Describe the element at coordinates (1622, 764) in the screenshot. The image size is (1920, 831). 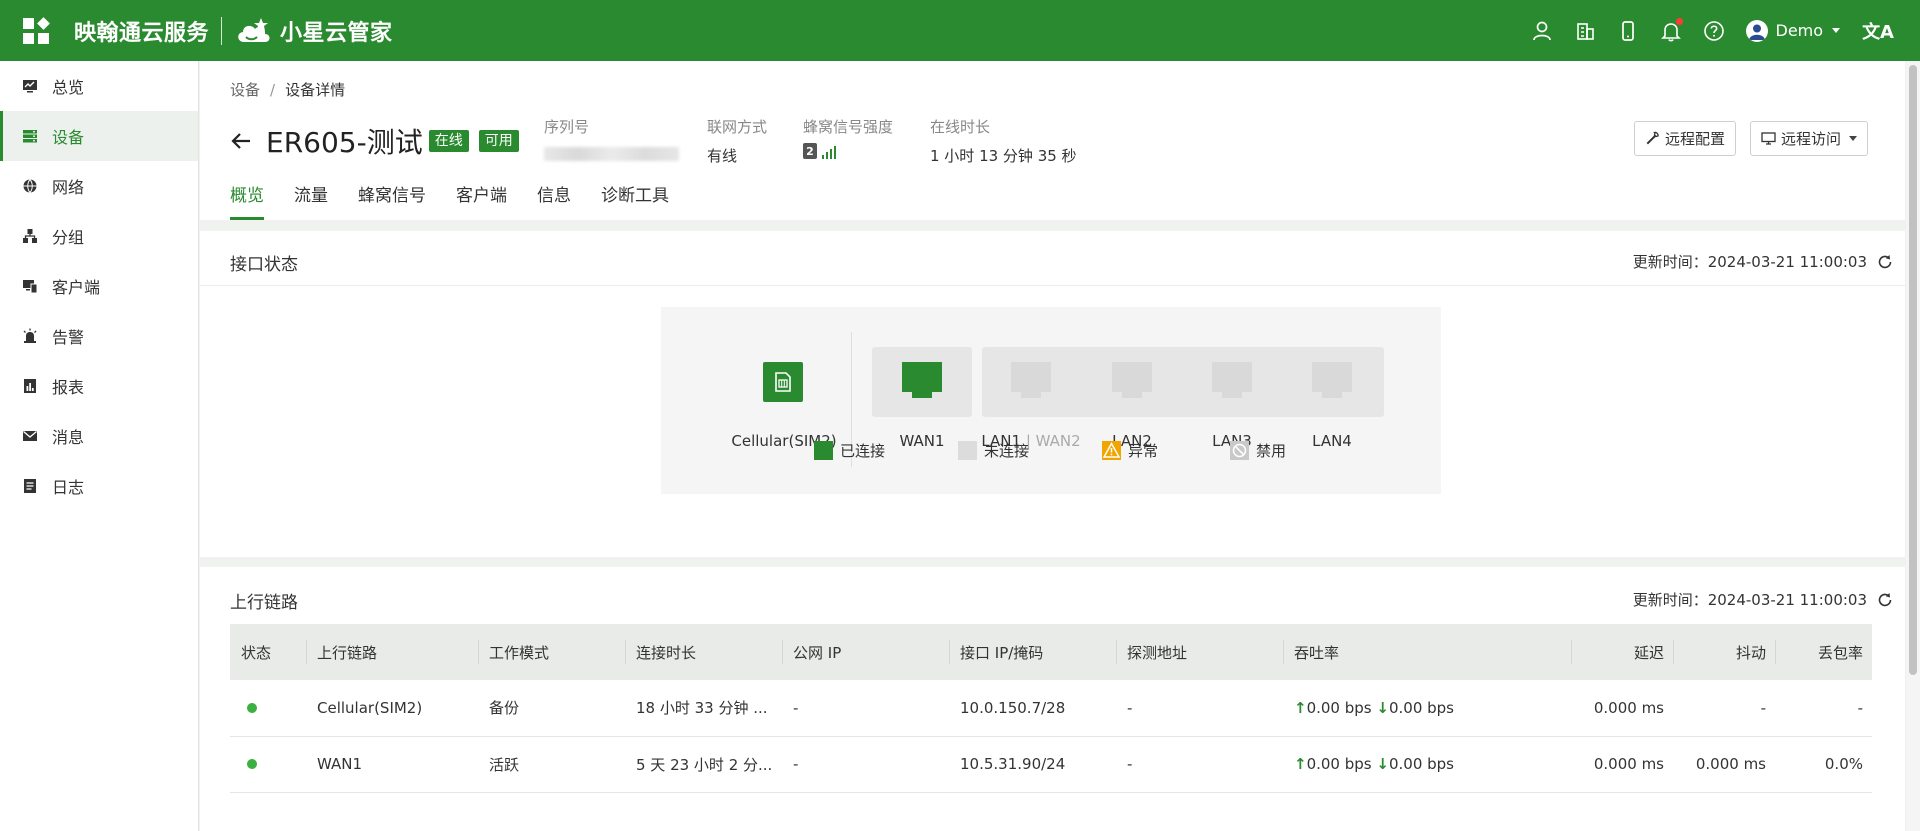
I see `latency-cell: 0.000 ms` at that location.